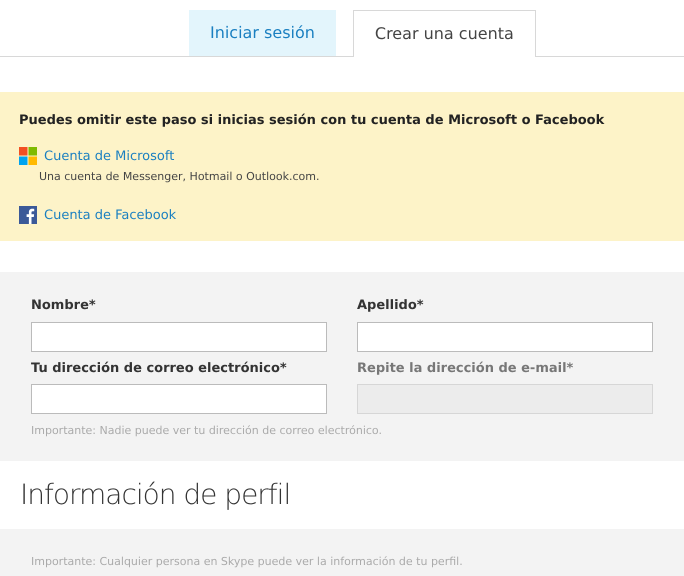  Describe the element at coordinates (28, 156) in the screenshot. I see `four-squares-icon` at that location.